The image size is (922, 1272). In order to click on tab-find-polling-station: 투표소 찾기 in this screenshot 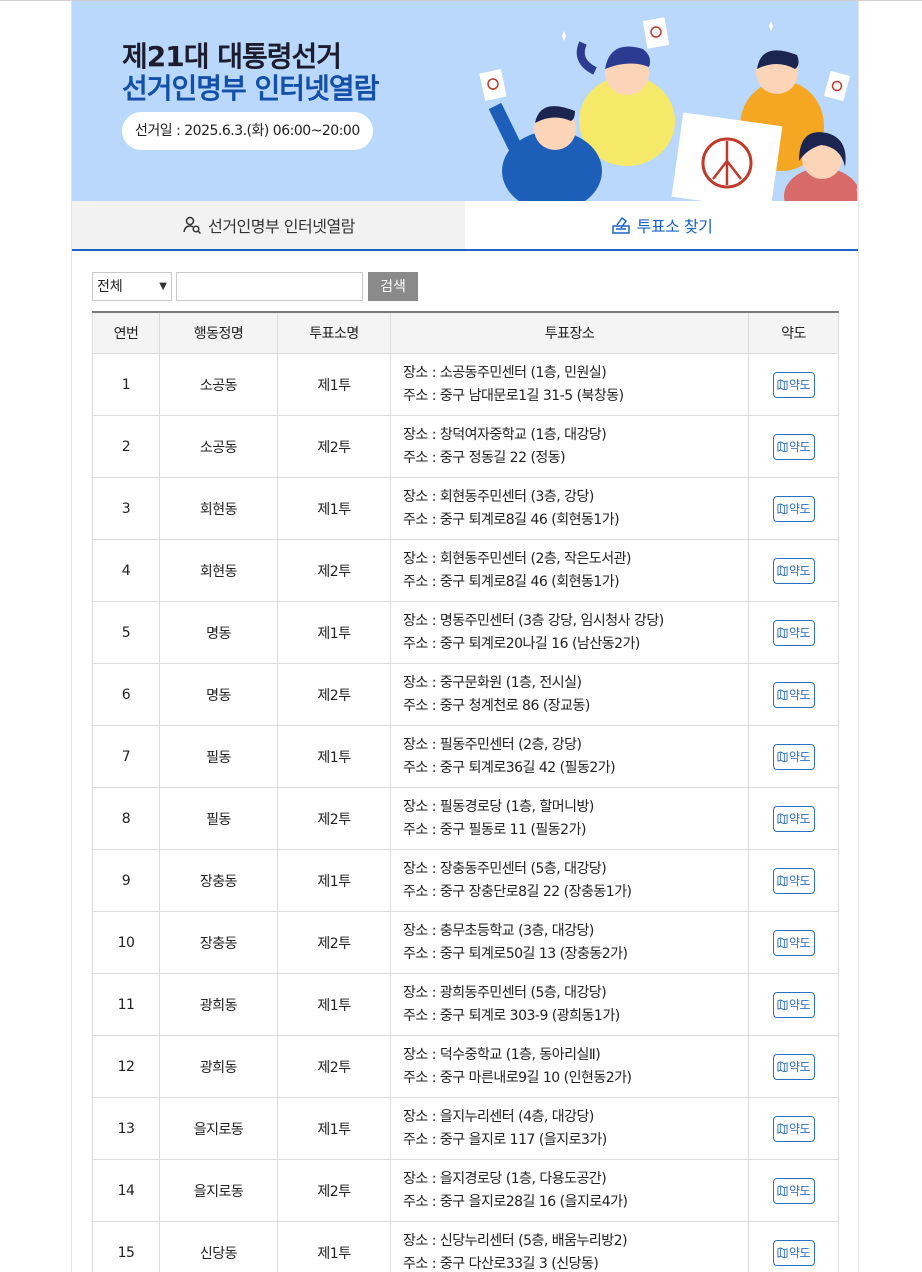, I will do `click(661, 225)`.